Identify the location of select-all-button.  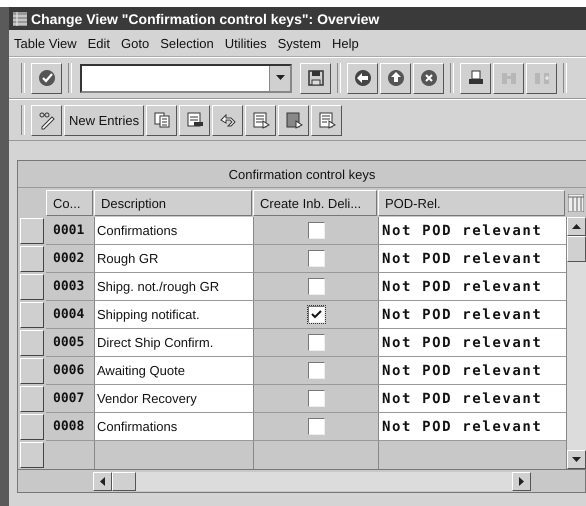
(260, 120).